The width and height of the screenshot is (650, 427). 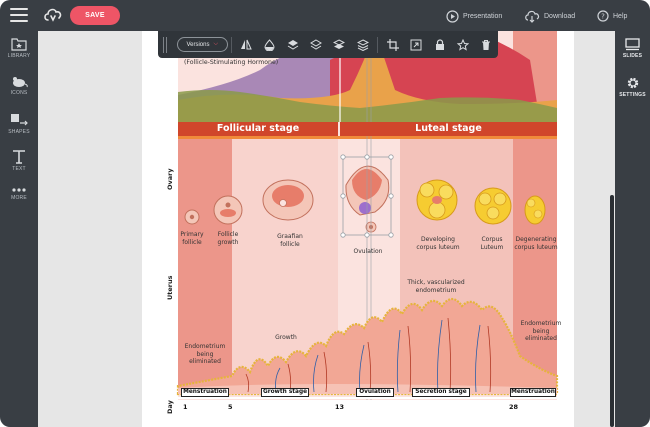 What do you see at coordinates (231, 62) in the screenshot?
I see `hormone-label: (Follicle-Stimulating Hormone)` at bounding box center [231, 62].